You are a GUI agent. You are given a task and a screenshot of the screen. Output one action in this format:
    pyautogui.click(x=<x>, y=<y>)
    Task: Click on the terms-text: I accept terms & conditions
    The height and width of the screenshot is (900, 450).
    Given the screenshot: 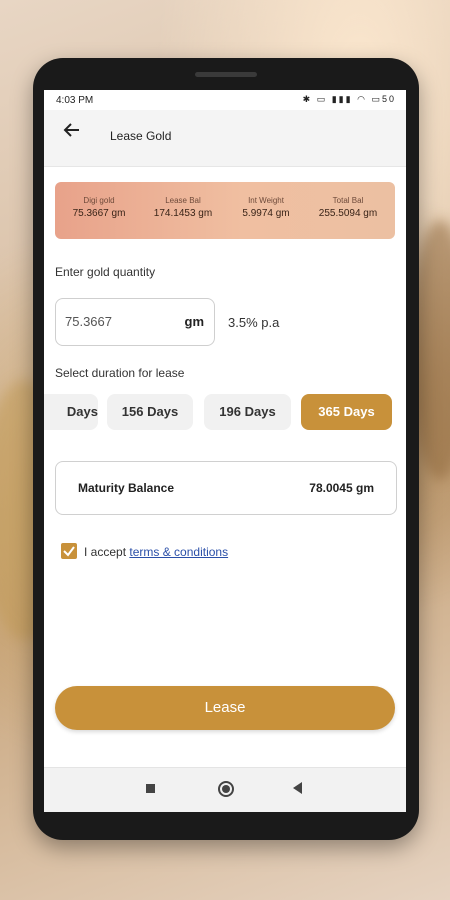 What is the action you would take?
    pyautogui.click(x=156, y=552)
    